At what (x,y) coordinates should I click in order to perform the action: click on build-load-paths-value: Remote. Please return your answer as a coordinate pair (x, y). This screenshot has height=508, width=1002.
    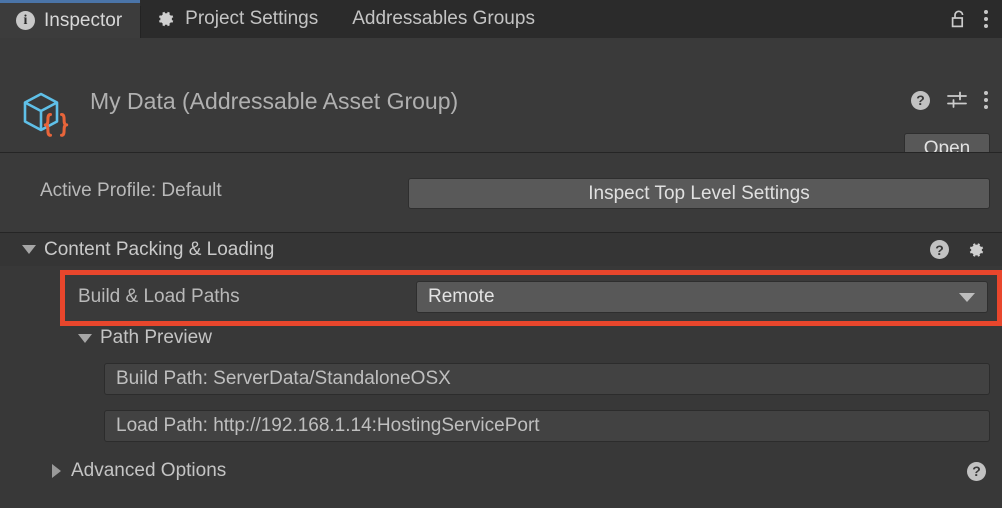
    Looking at the image, I should click on (461, 296).